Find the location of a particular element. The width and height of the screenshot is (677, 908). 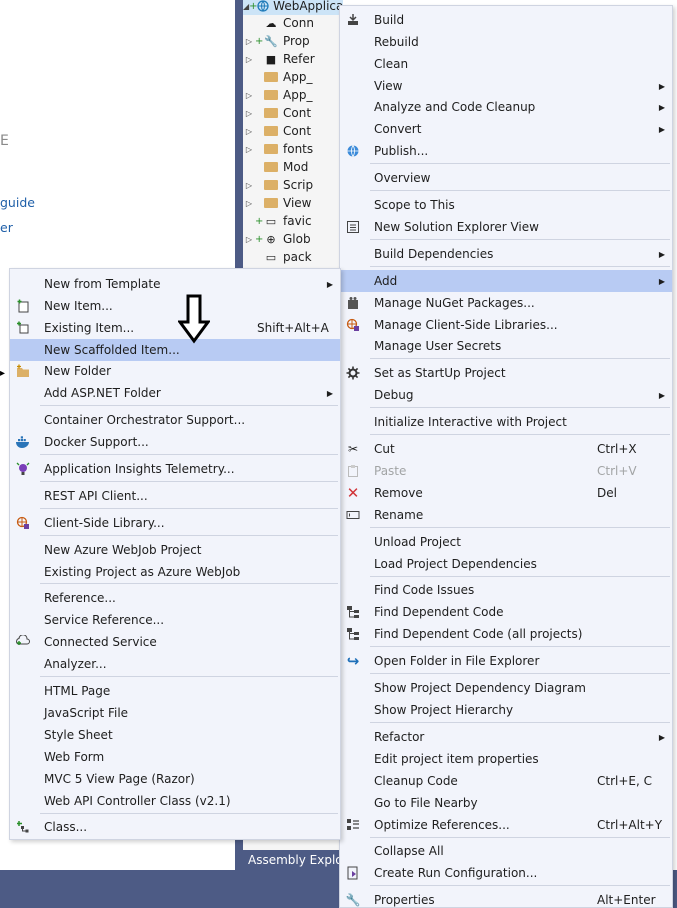

menu-item-new-from-template: New from Template ▶ is located at coordinates (175, 284).